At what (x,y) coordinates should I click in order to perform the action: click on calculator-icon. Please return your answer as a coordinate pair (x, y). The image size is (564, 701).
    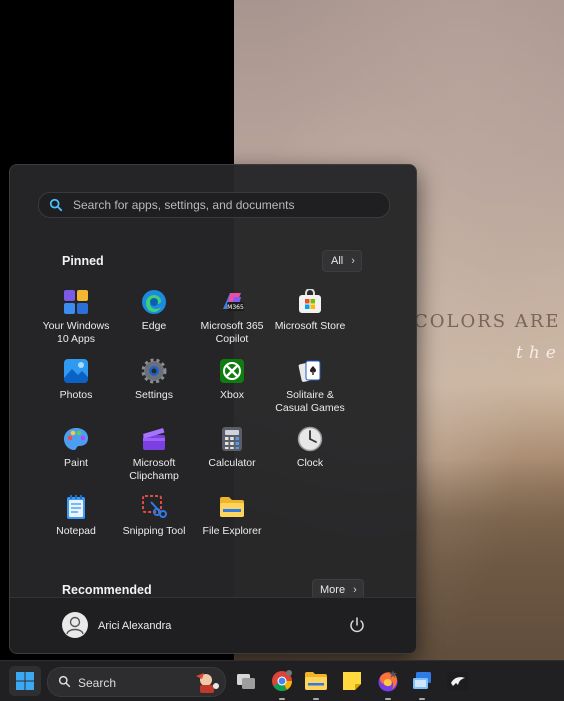
    Looking at the image, I should click on (232, 439).